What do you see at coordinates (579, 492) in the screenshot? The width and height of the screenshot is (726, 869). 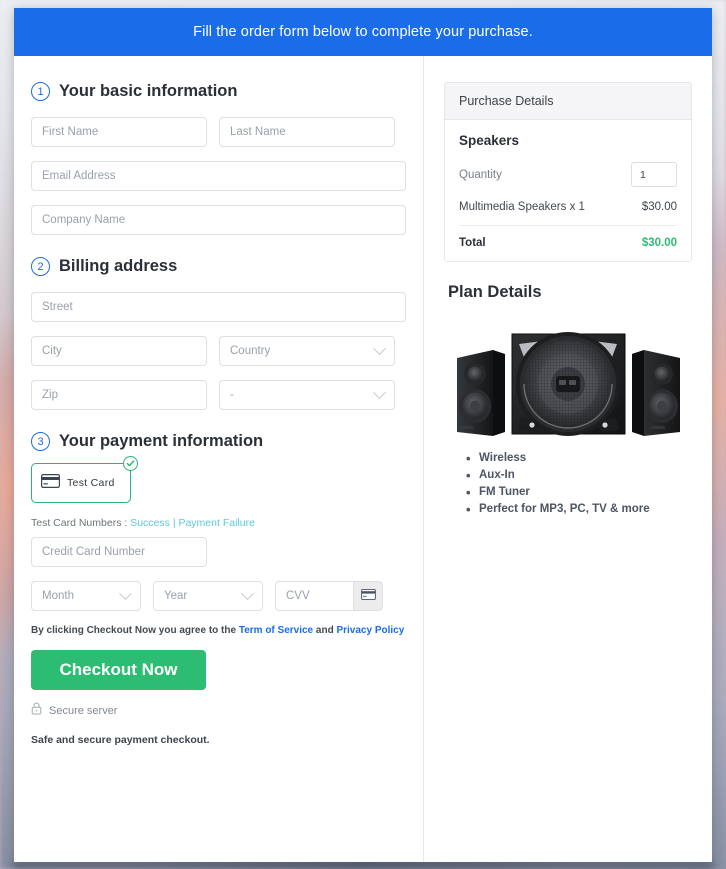 I see `list-item: FM Tuner` at bounding box center [579, 492].